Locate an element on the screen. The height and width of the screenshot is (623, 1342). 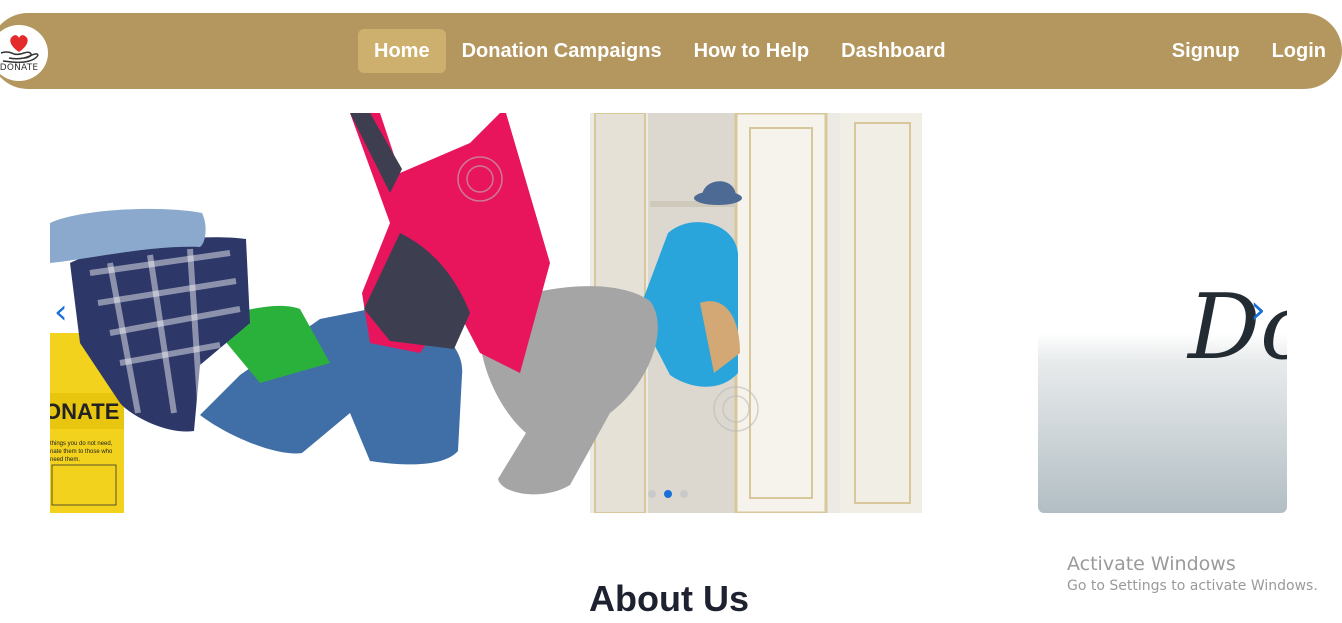
nav-donation-campaigns-link: Donation Campaigns is located at coordinates (562, 51).